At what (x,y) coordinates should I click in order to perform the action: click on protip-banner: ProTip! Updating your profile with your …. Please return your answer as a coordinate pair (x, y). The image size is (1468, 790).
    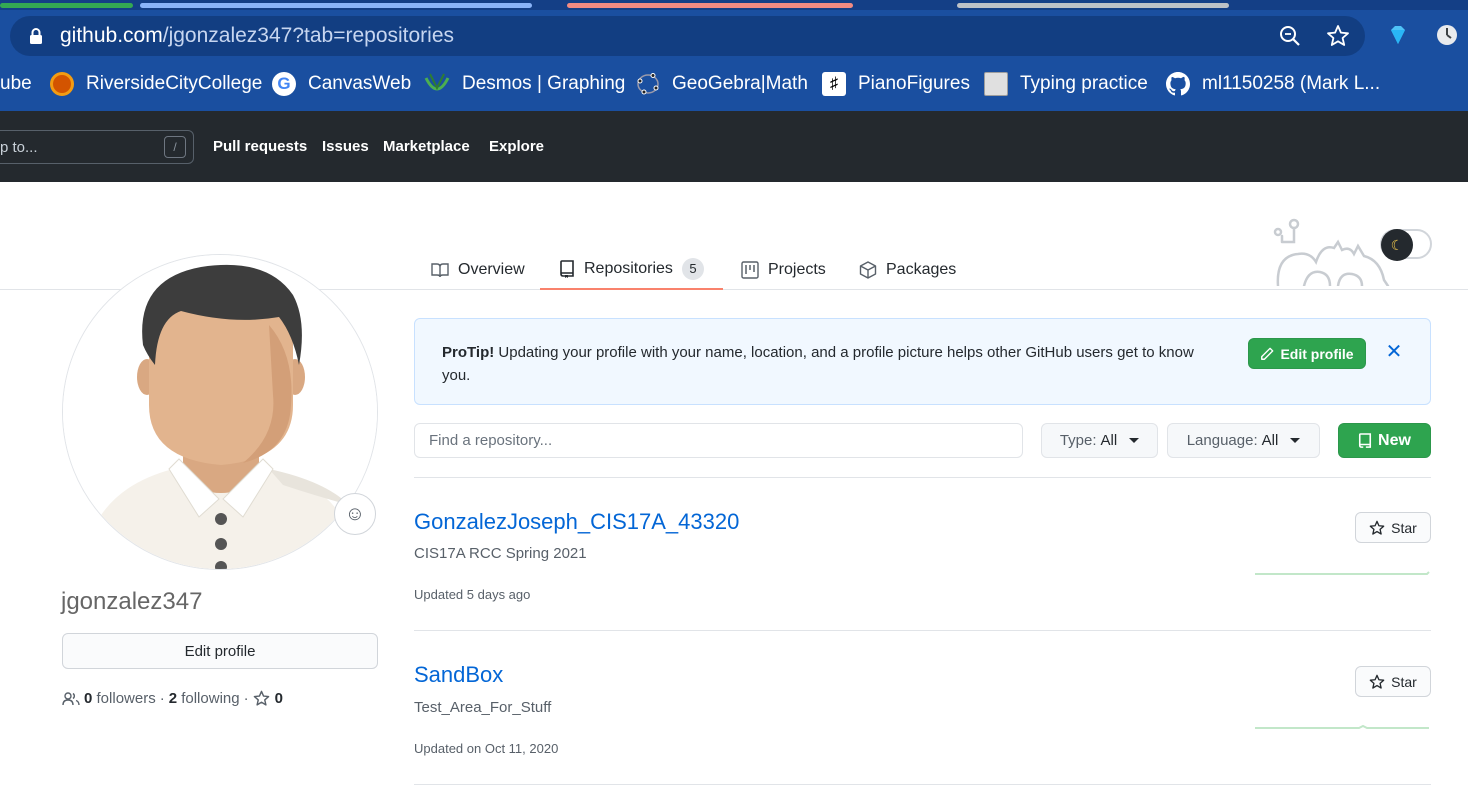
    Looking at the image, I should click on (922, 361).